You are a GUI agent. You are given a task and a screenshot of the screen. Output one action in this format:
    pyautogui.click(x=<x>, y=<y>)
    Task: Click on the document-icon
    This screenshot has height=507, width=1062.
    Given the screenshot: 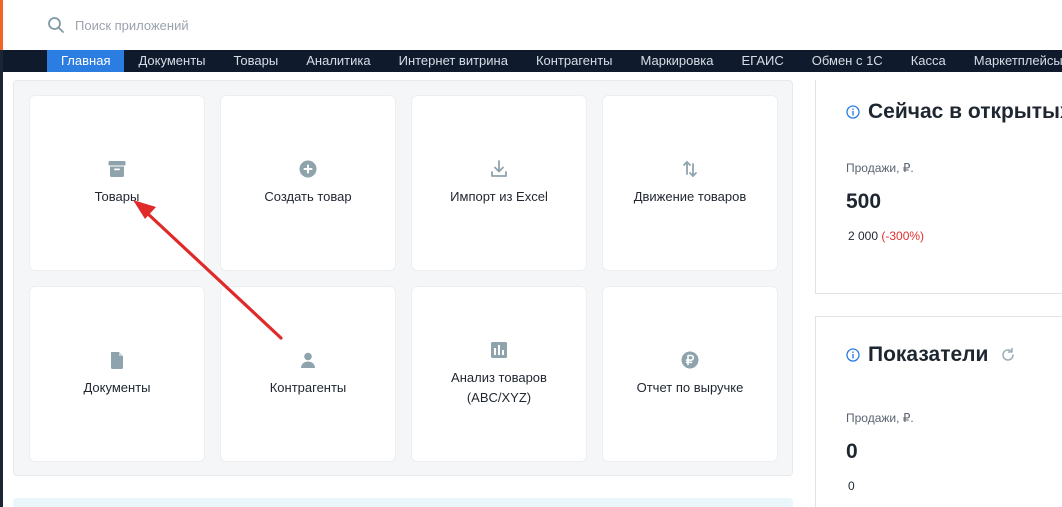 What is the action you would take?
    pyautogui.click(x=117, y=360)
    